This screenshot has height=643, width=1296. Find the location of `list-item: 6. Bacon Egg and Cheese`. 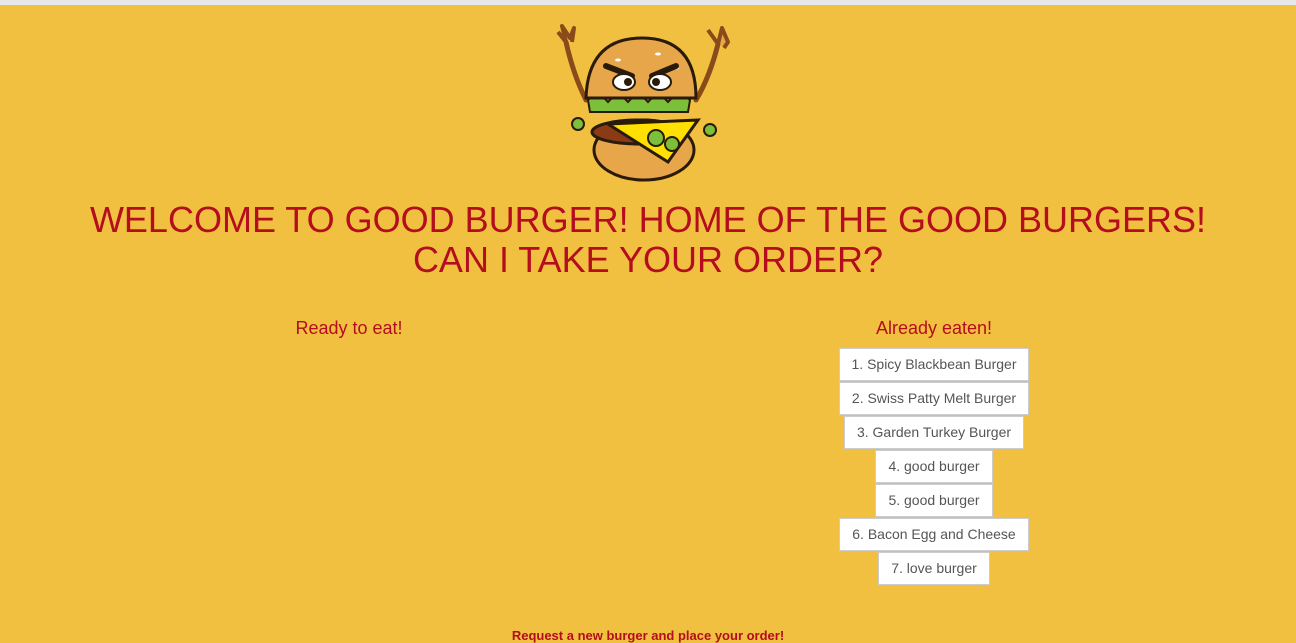

list-item: 6. Bacon Egg and Cheese is located at coordinates (934, 535).